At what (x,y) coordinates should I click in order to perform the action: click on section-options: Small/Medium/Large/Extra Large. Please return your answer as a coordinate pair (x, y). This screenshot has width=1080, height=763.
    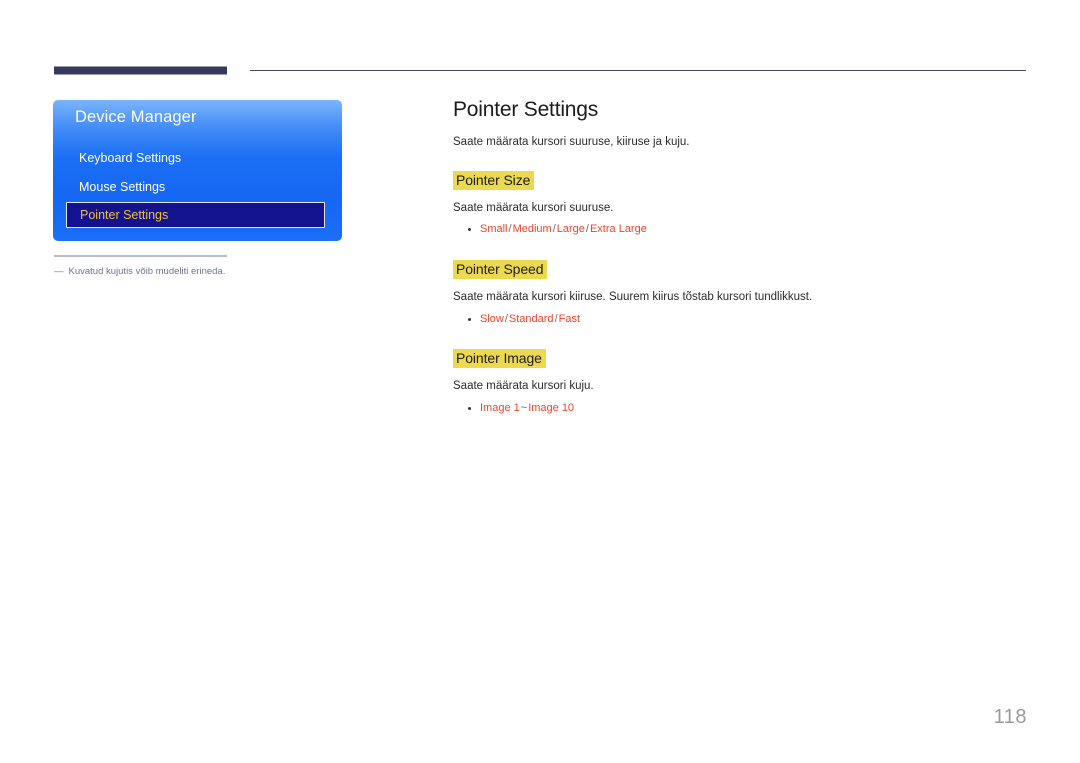
    Looking at the image, I should click on (740, 229).